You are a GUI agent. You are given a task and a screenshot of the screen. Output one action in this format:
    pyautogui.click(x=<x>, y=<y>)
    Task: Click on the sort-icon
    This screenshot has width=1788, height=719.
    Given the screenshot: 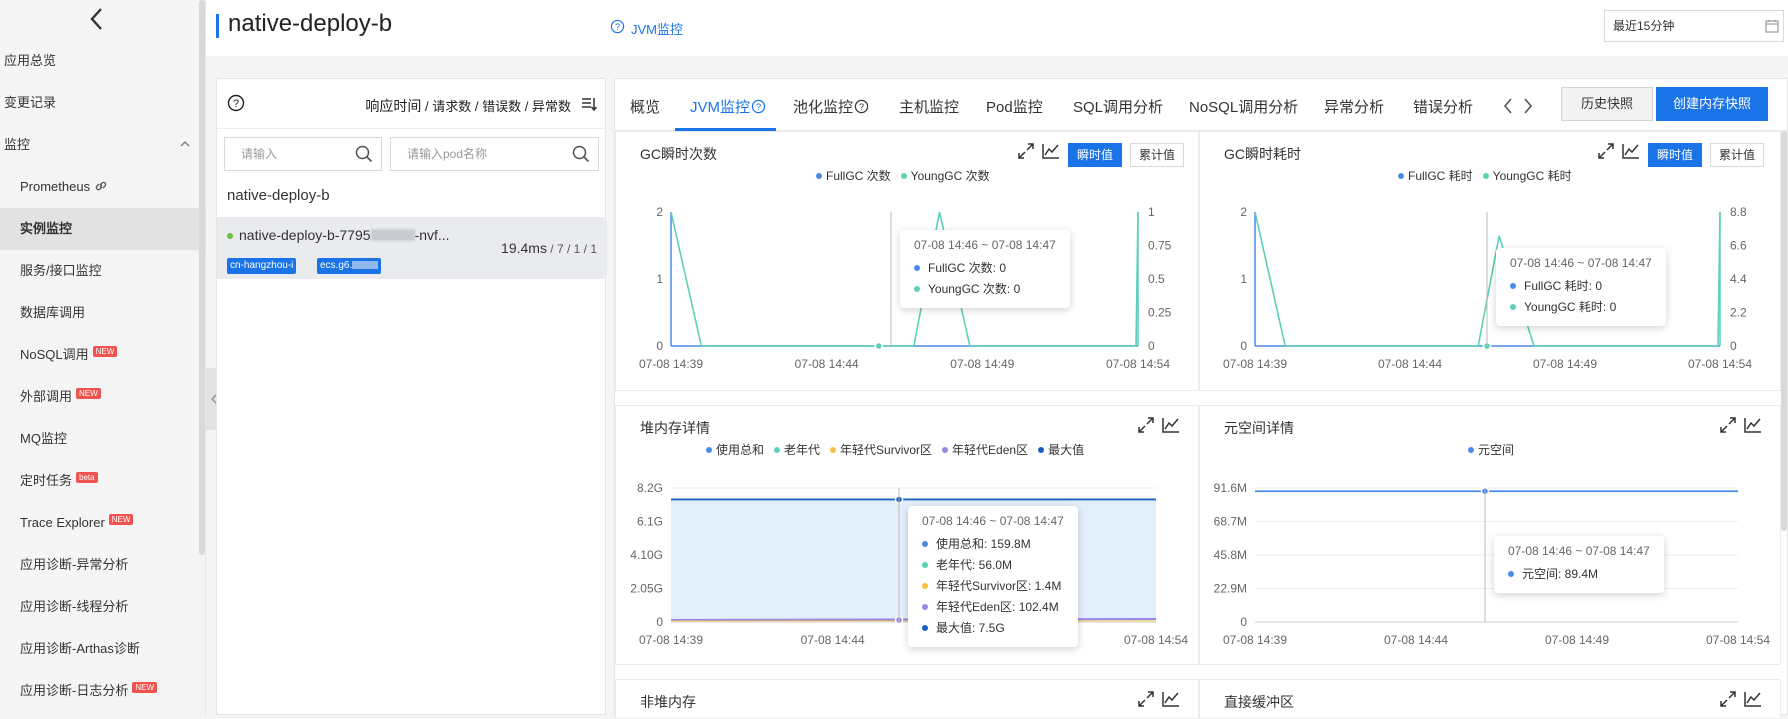 What is the action you would take?
    pyautogui.click(x=589, y=104)
    